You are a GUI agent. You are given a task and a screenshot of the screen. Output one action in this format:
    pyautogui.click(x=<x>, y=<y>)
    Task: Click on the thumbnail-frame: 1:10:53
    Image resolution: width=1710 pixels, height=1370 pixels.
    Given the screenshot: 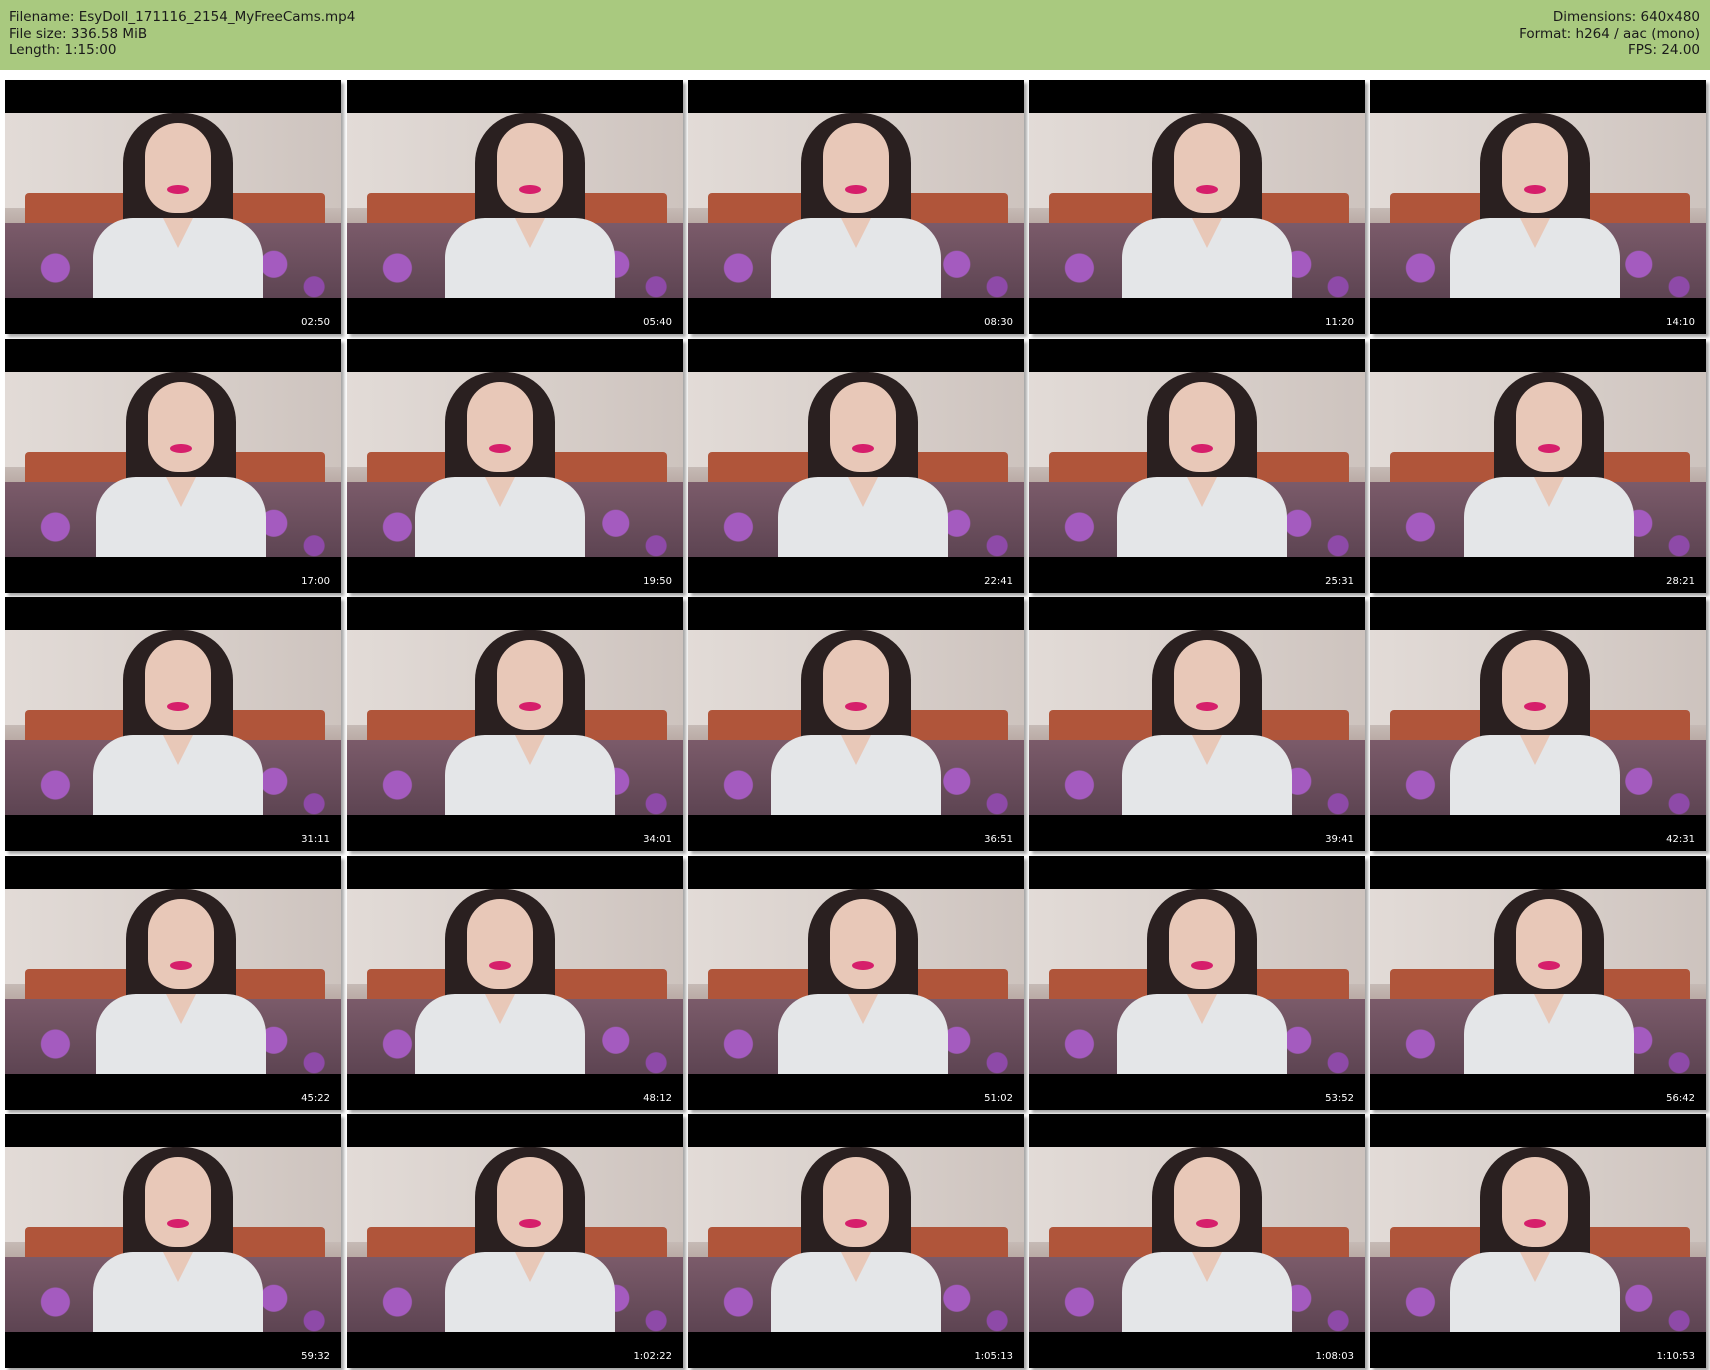 What is the action you would take?
    pyautogui.click(x=1538, y=1241)
    